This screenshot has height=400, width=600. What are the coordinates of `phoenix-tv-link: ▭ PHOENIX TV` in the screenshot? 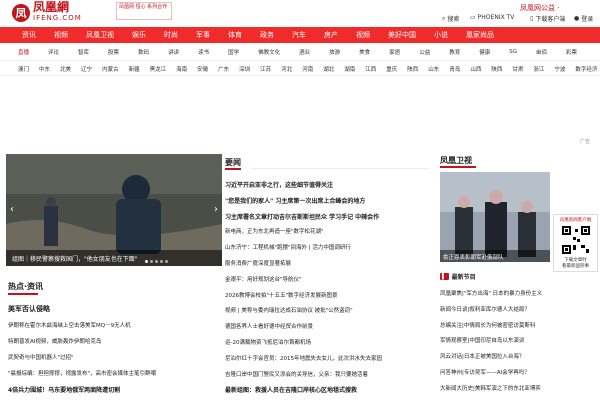 It's located at (492, 17).